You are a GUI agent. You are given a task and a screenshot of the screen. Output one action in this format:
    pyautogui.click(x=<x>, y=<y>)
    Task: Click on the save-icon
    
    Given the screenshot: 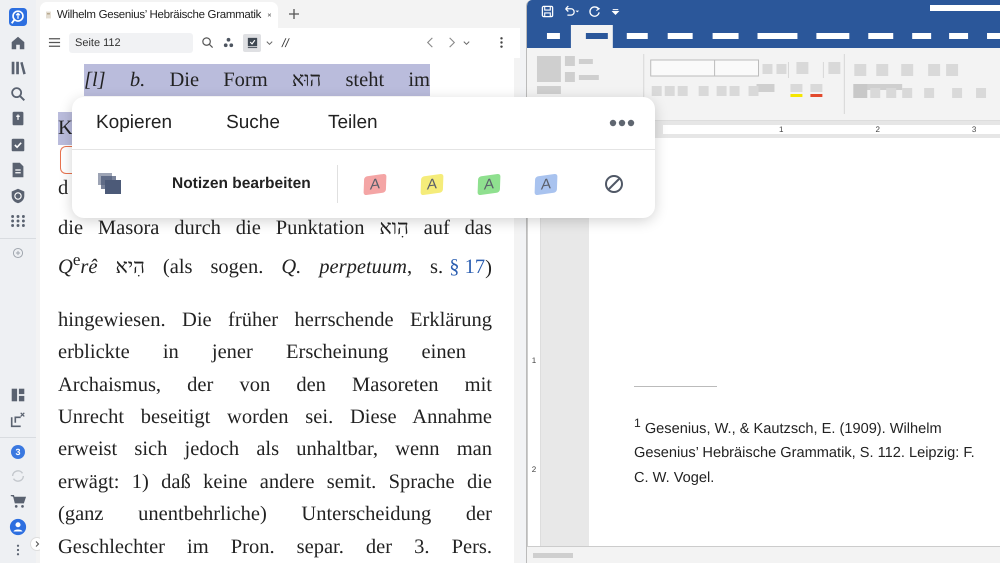 What is the action you would take?
    pyautogui.click(x=547, y=11)
    